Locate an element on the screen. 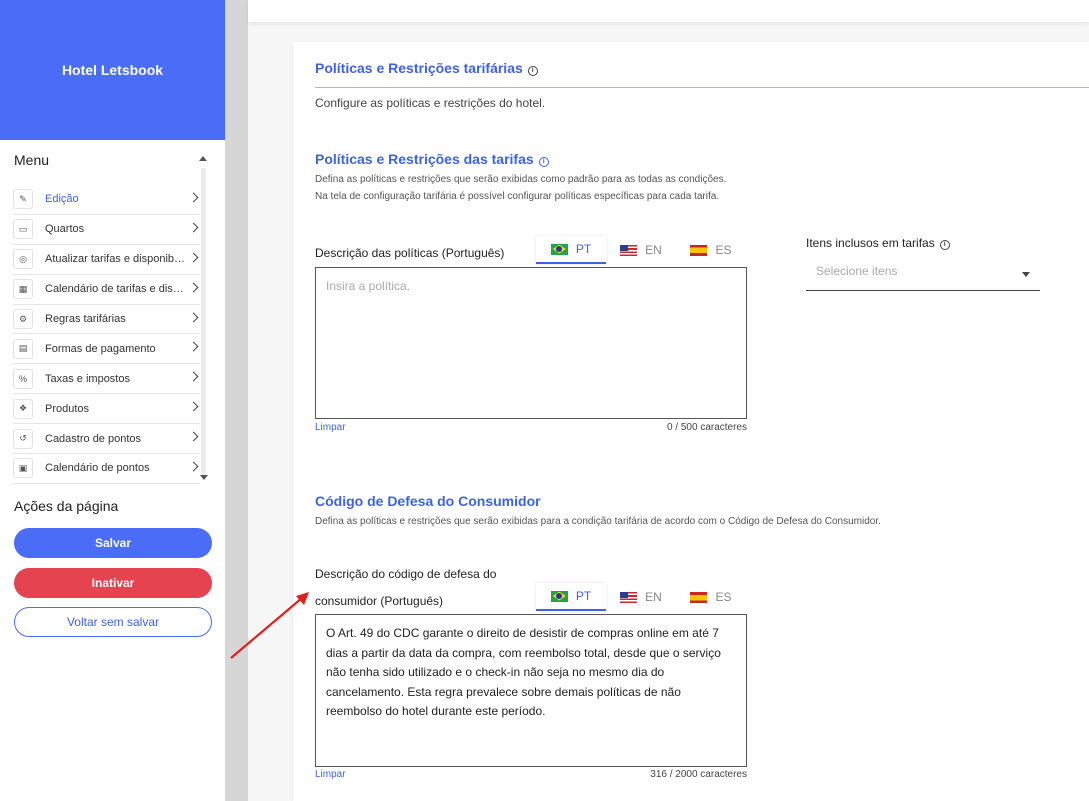 The width and height of the screenshot is (1089, 801). target-icon: ◎ is located at coordinates (23, 259).